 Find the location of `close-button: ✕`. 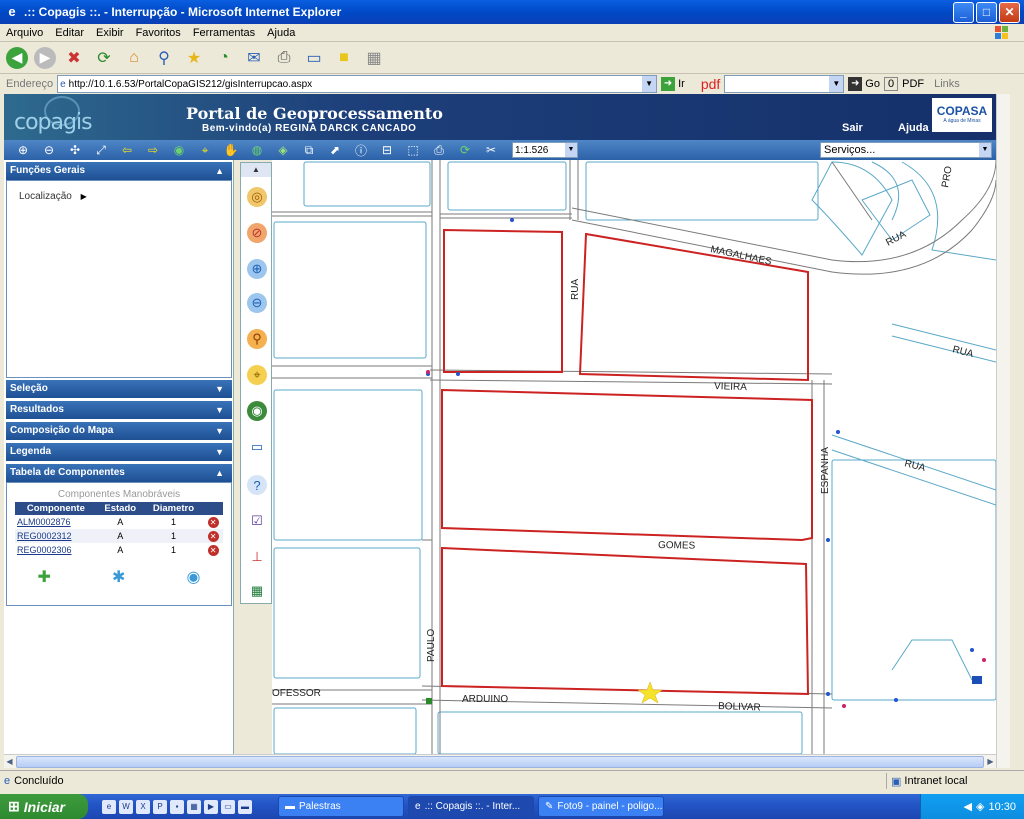

close-button: ✕ is located at coordinates (1009, 12).